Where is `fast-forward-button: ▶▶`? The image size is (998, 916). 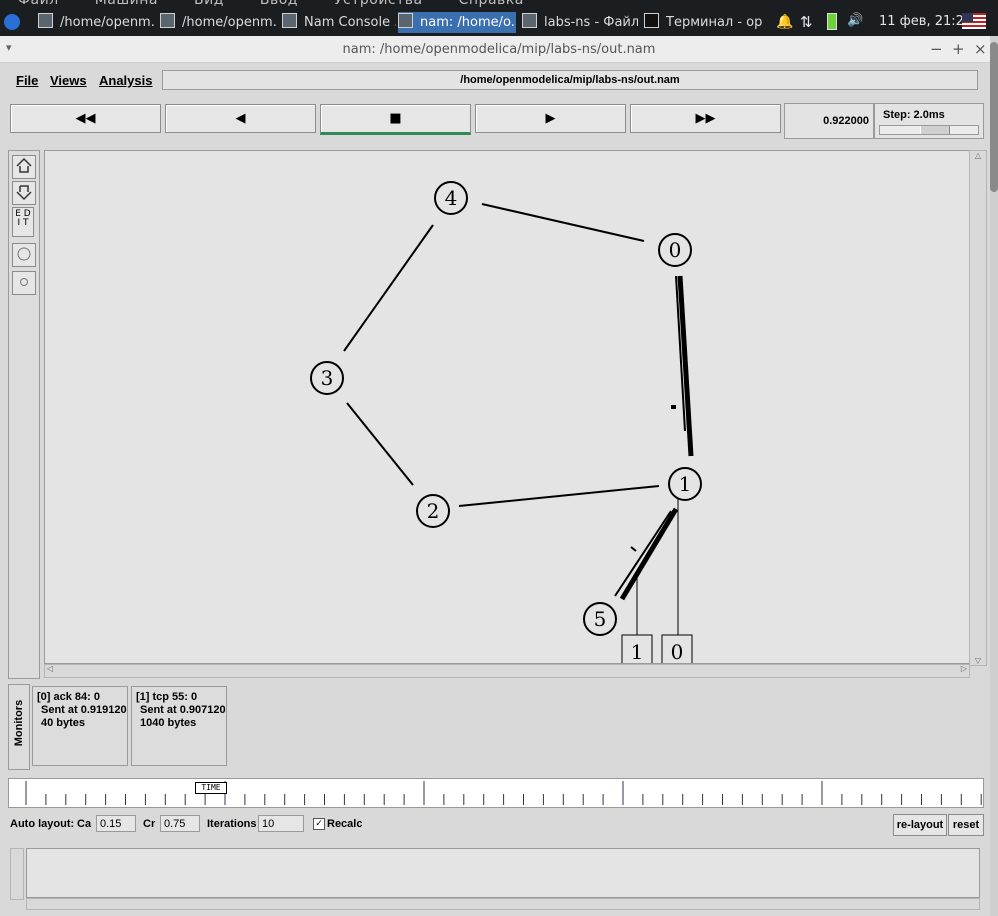 fast-forward-button: ▶▶ is located at coordinates (705, 118).